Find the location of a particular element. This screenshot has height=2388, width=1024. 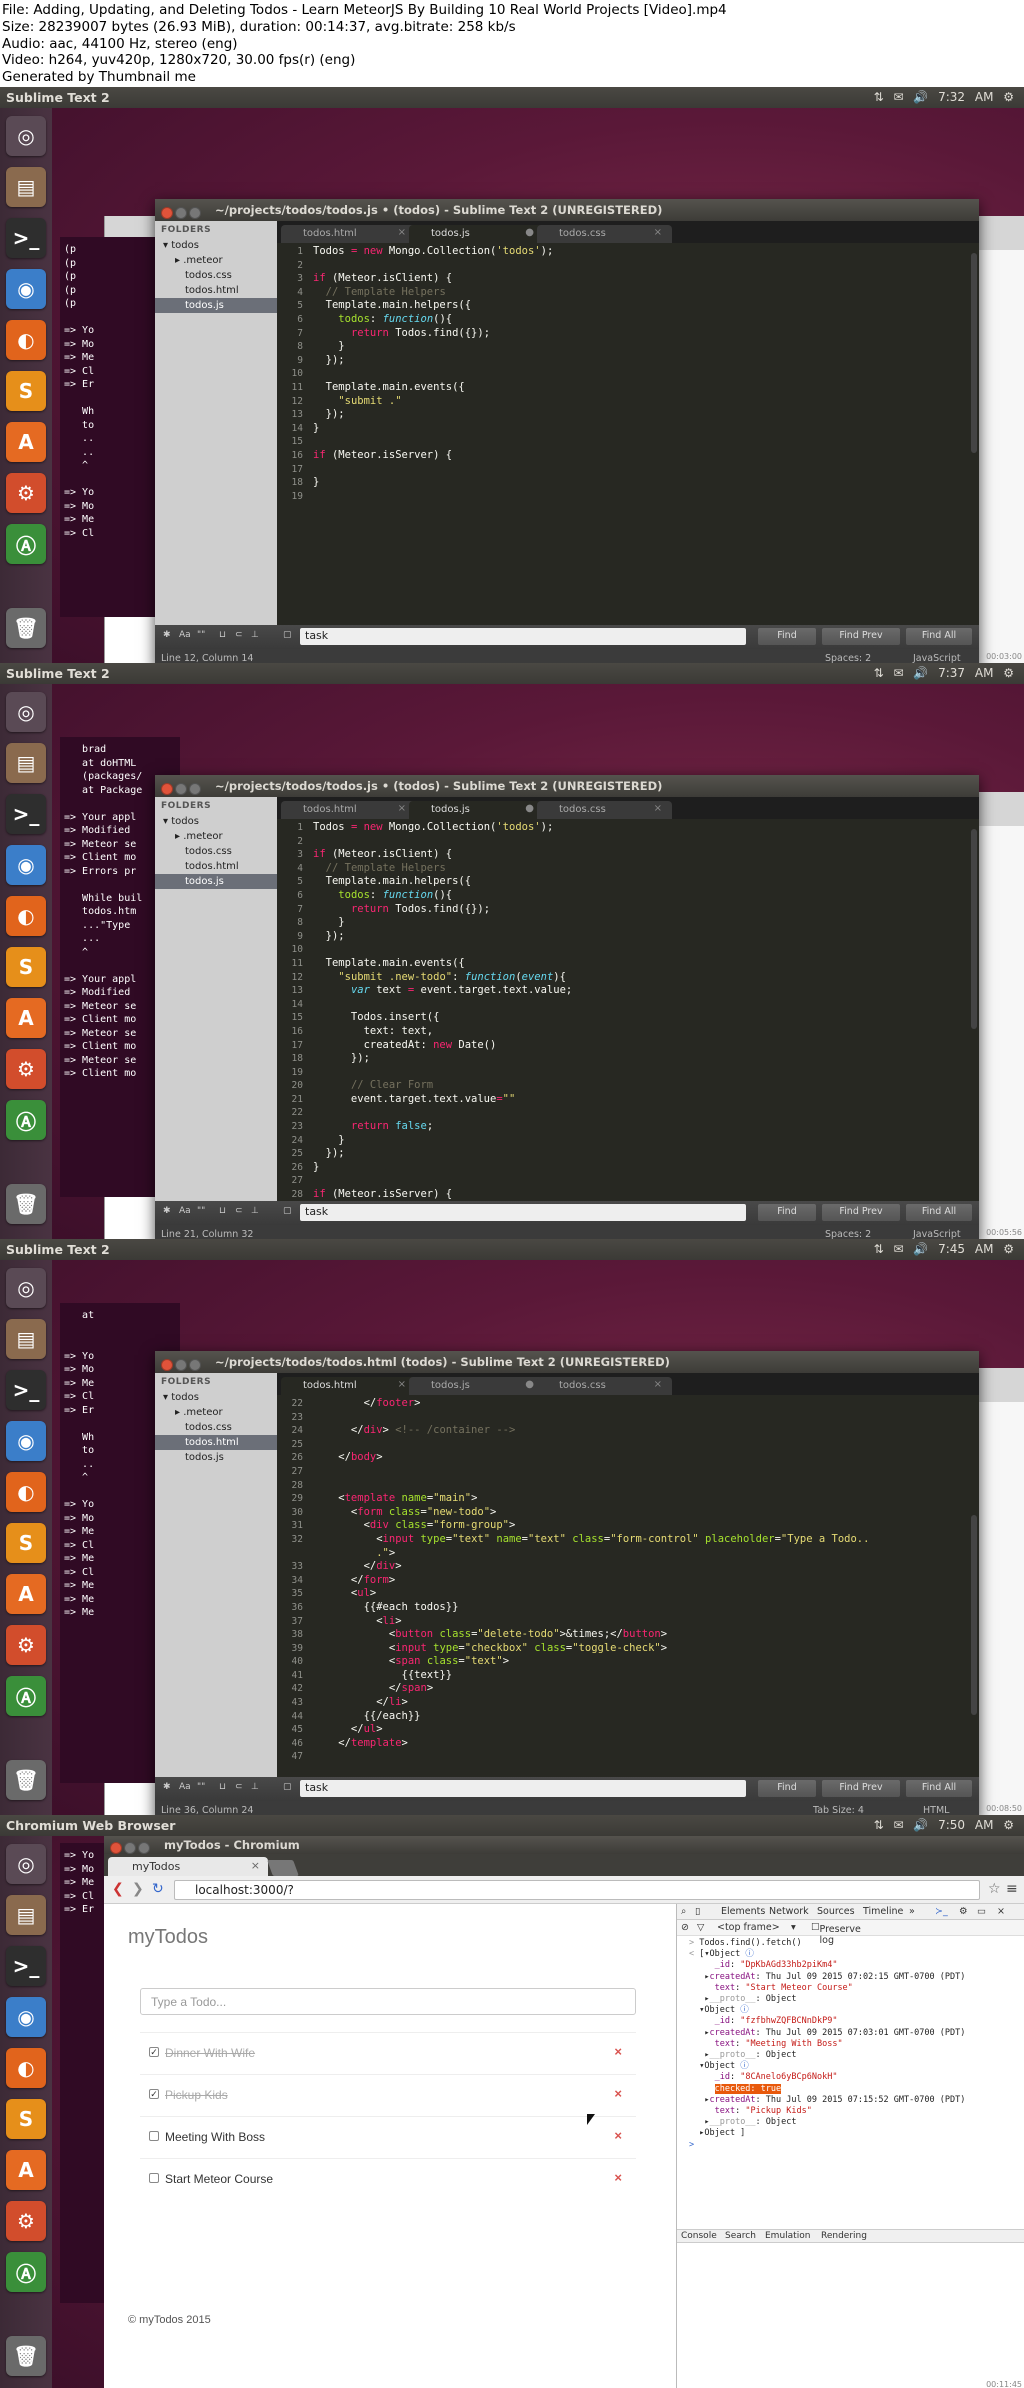

dock-icon: ▭ is located at coordinates (981, 1911).